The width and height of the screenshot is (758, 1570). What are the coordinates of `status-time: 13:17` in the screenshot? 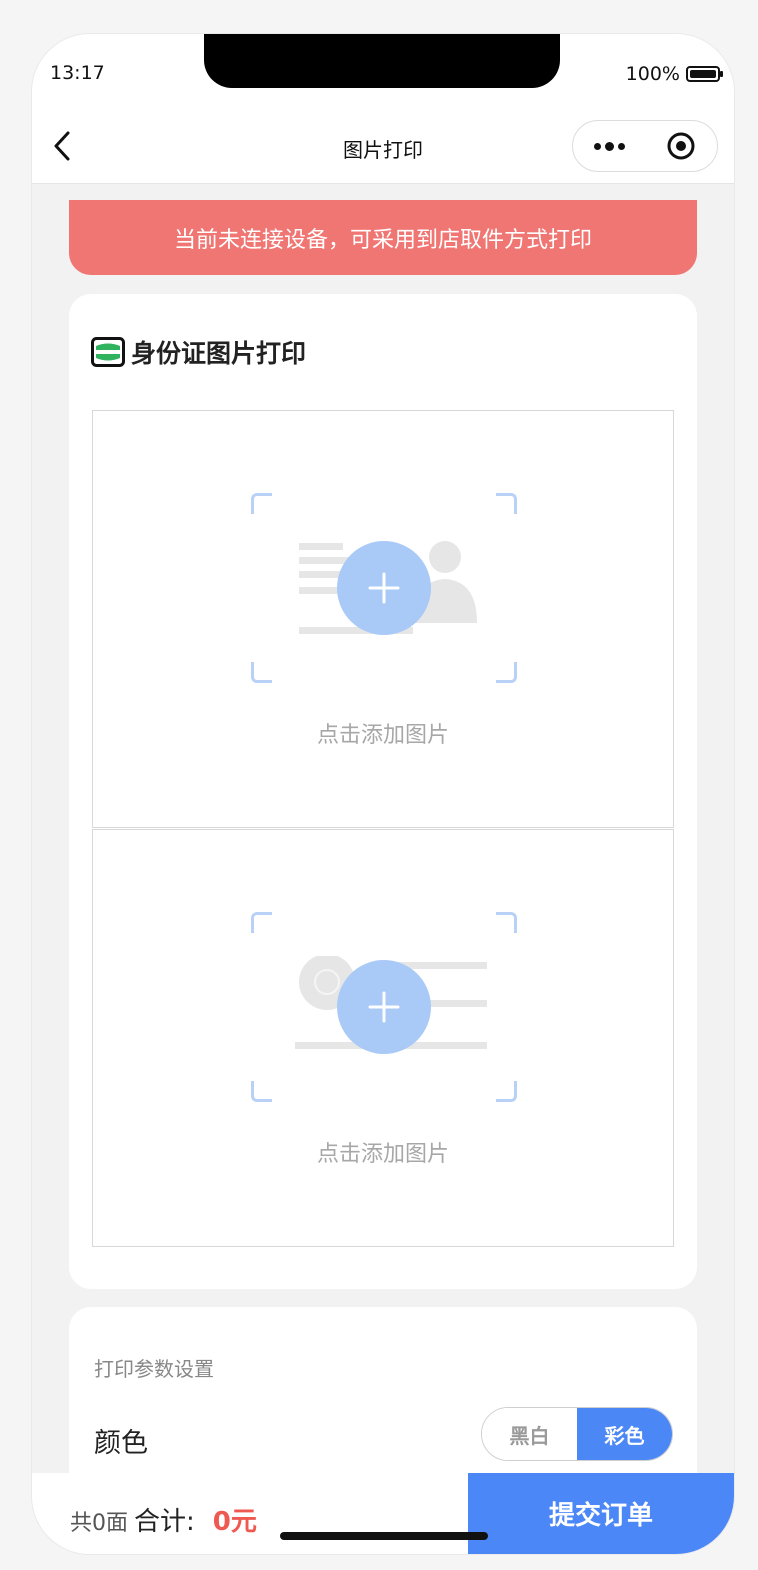 It's located at (77, 73).